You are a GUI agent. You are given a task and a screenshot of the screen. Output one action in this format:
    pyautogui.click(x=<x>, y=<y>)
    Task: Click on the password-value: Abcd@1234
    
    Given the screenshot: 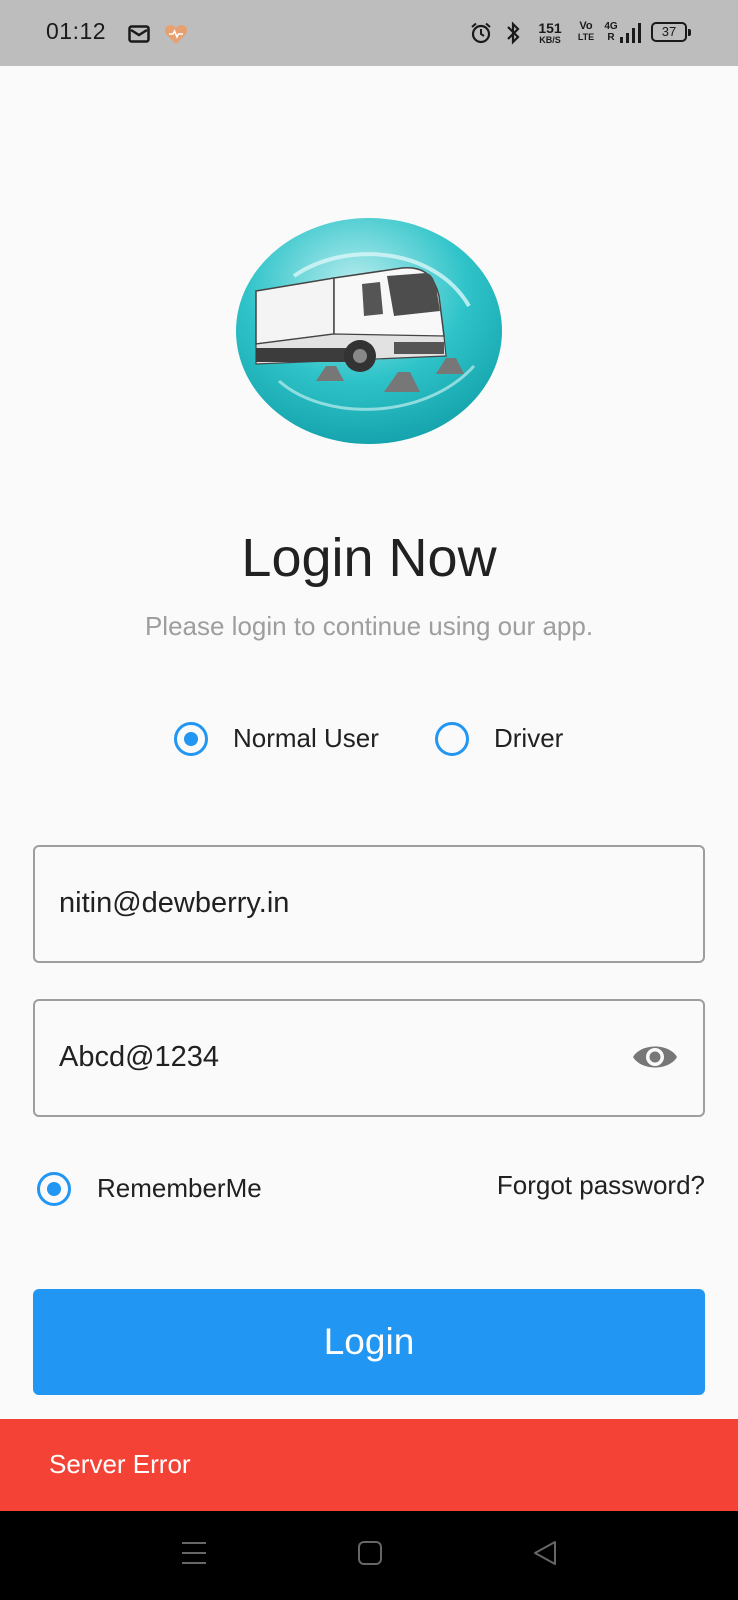 What is the action you would take?
    pyautogui.click(x=139, y=1057)
    